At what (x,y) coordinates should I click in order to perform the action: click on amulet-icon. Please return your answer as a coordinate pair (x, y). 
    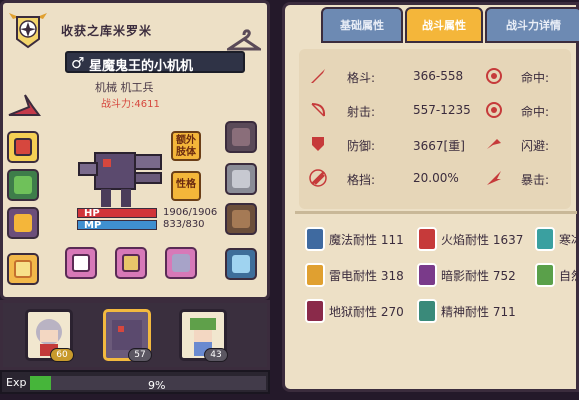
    Looking at the image, I should click on (23, 269).